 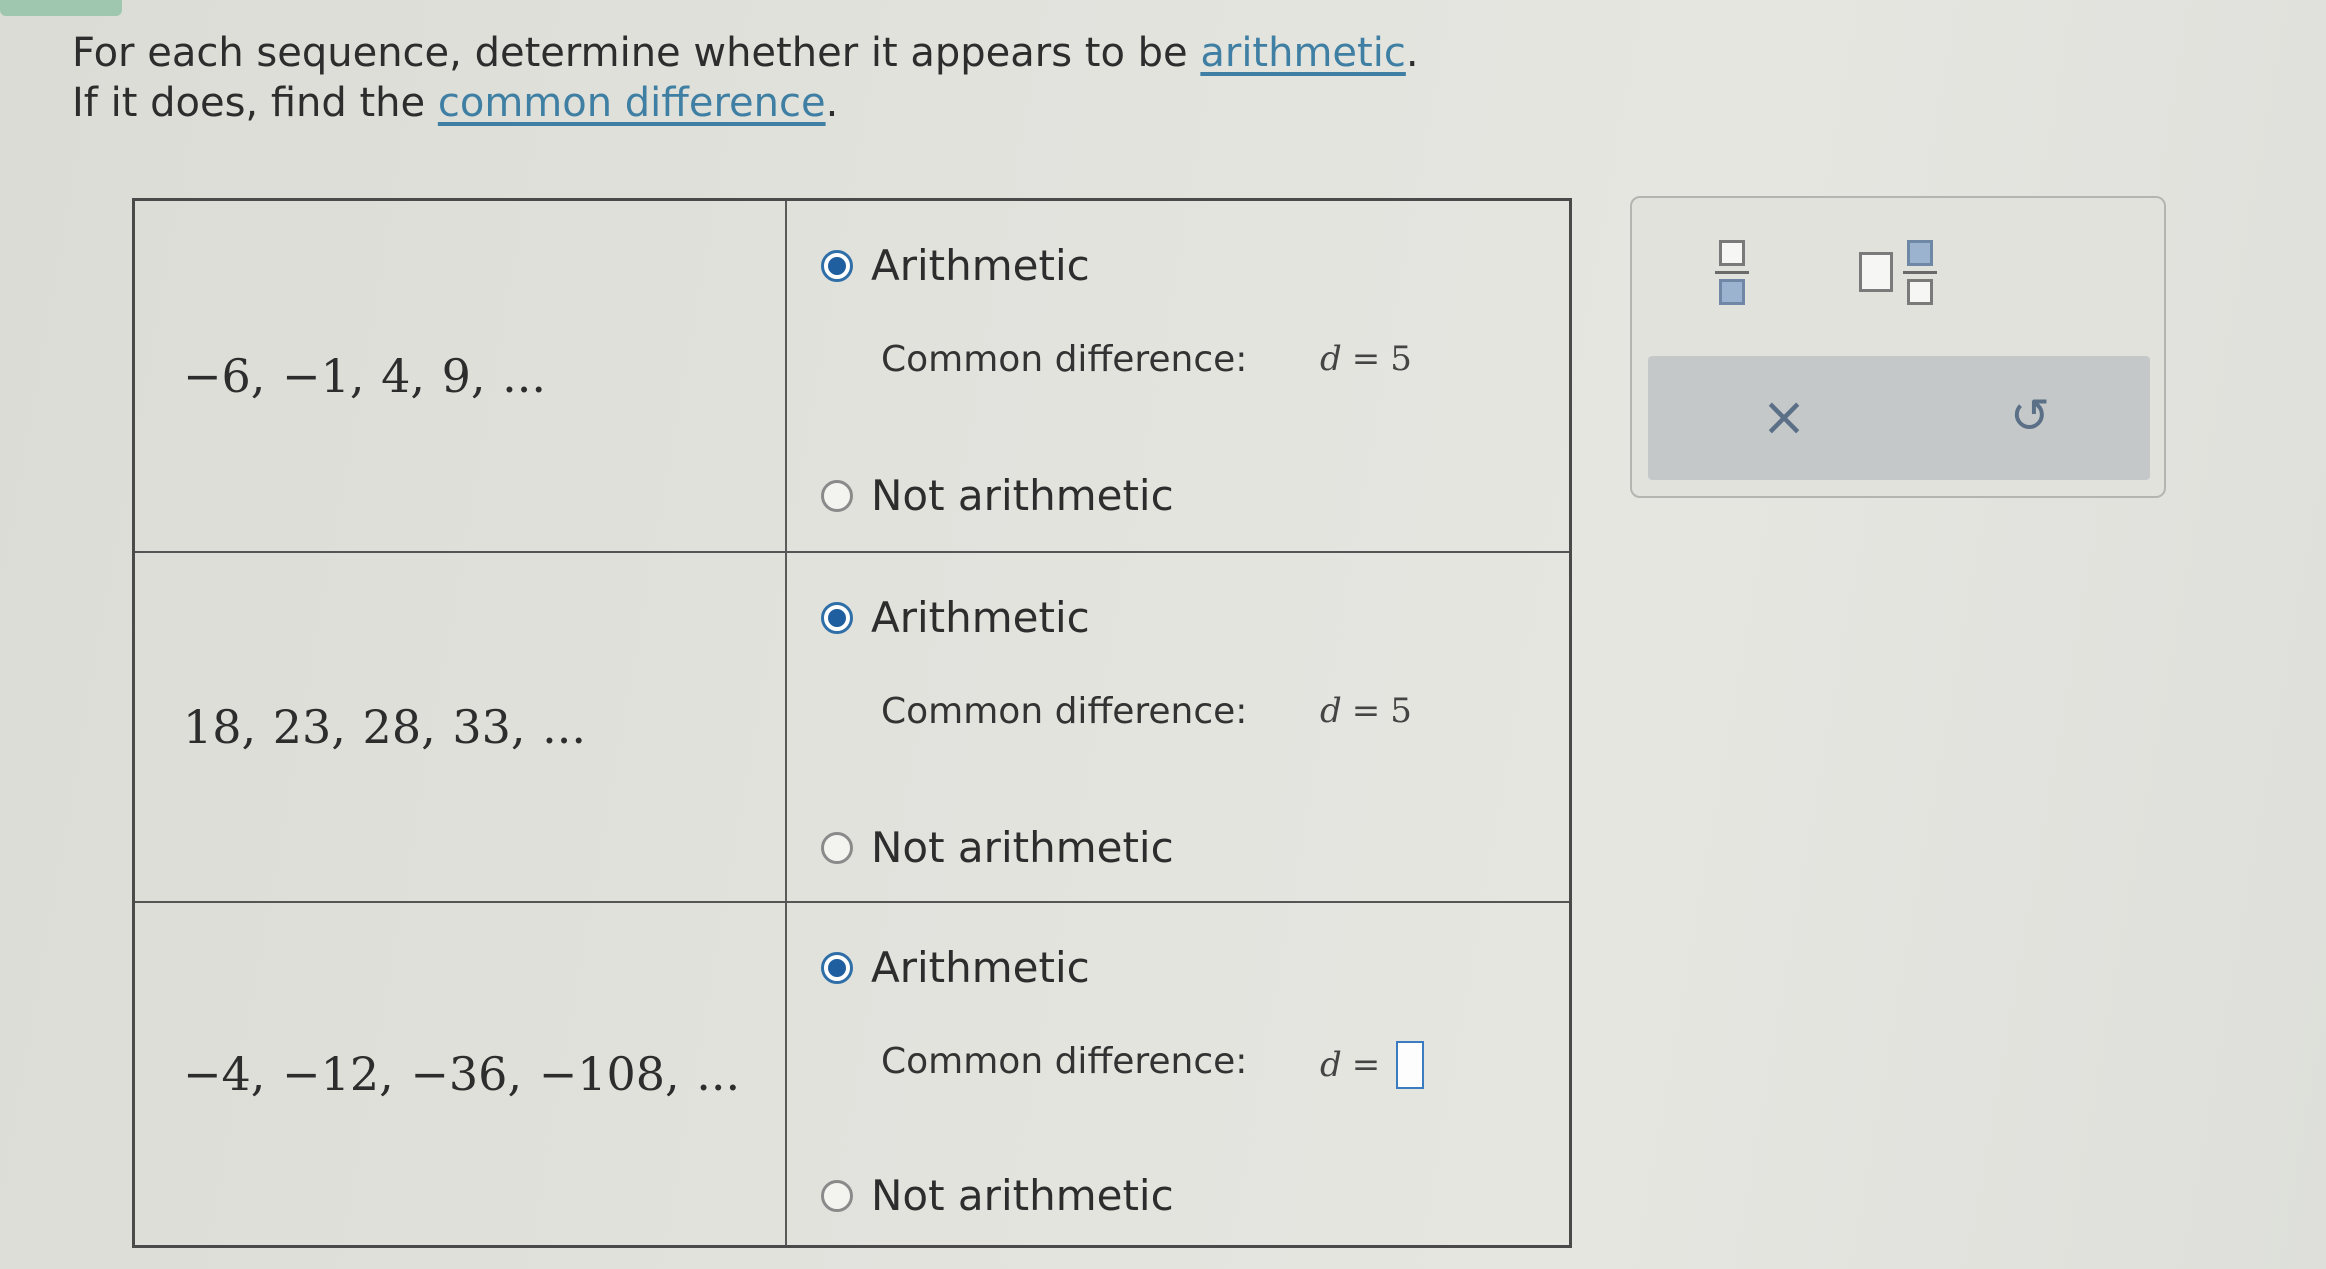 I want to click on mixed-number-icon, so click(x=1898, y=272).